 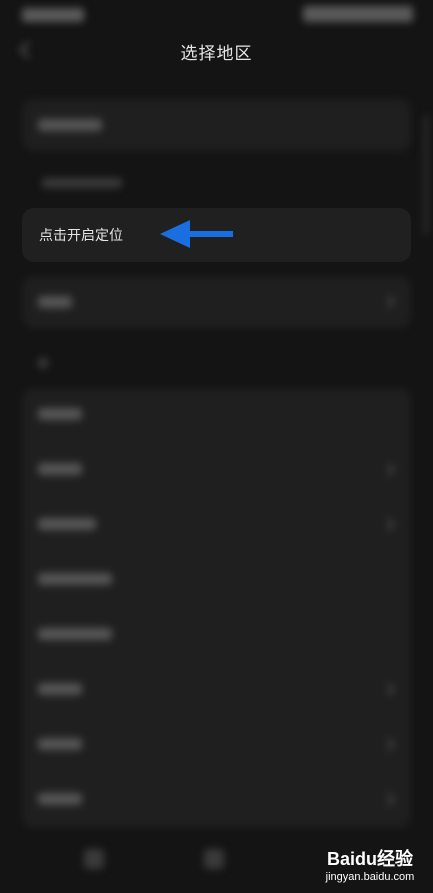 What do you see at coordinates (216, 125) in the screenshot?
I see `selected-region-card` at bounding box center [216, 125].